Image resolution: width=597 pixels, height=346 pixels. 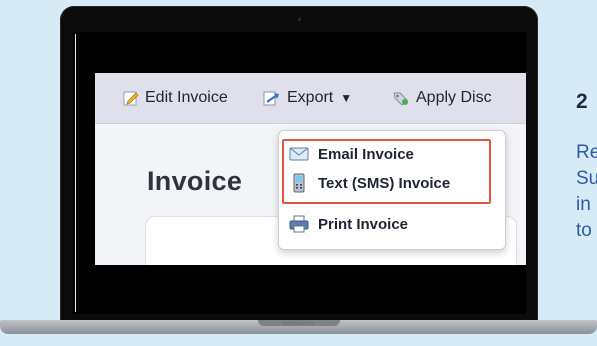 I want to click on edit-invoice-label: Edit Invoice, so click(x=186, y=97).